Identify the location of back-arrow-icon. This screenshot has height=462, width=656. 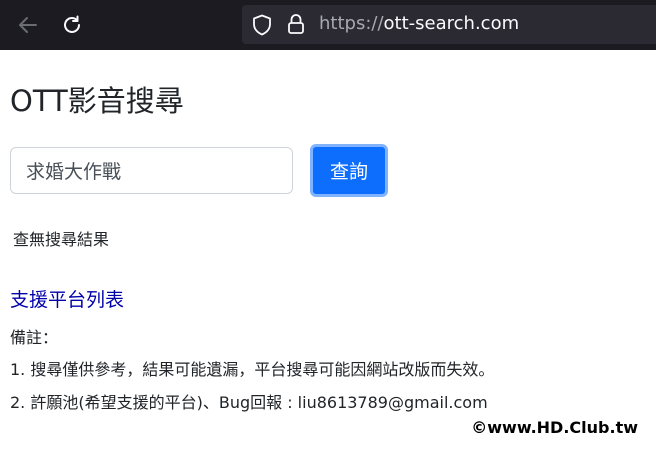
(28, 25).